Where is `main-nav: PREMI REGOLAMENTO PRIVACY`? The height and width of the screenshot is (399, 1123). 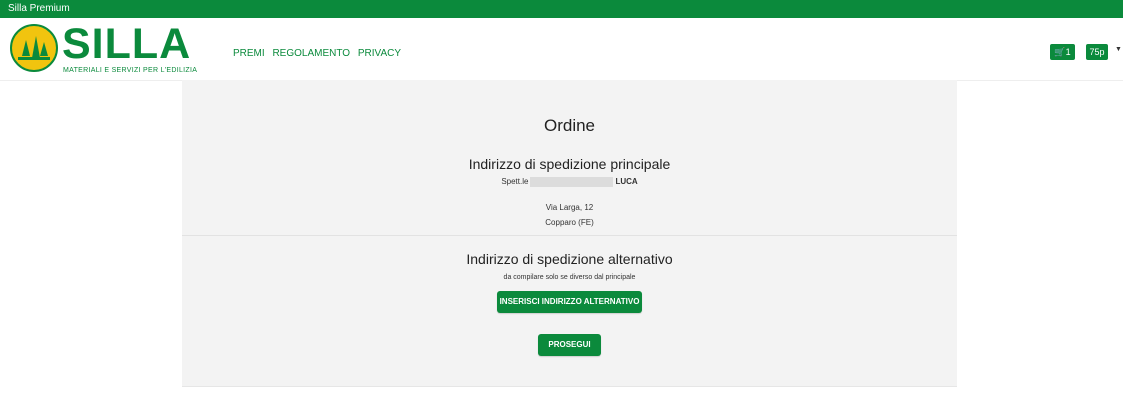
main-nav: PREMI REGOLAMENTO PRIVACY is located at coordinates (319, 53).